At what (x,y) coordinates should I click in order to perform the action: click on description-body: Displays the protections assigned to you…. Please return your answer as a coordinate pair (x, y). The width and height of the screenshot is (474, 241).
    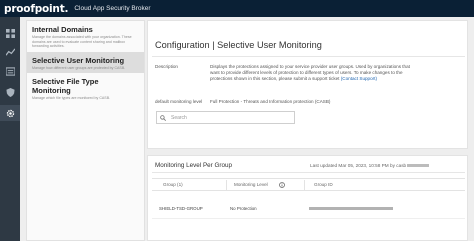
    Looking at the image, I should click on (310, 72).